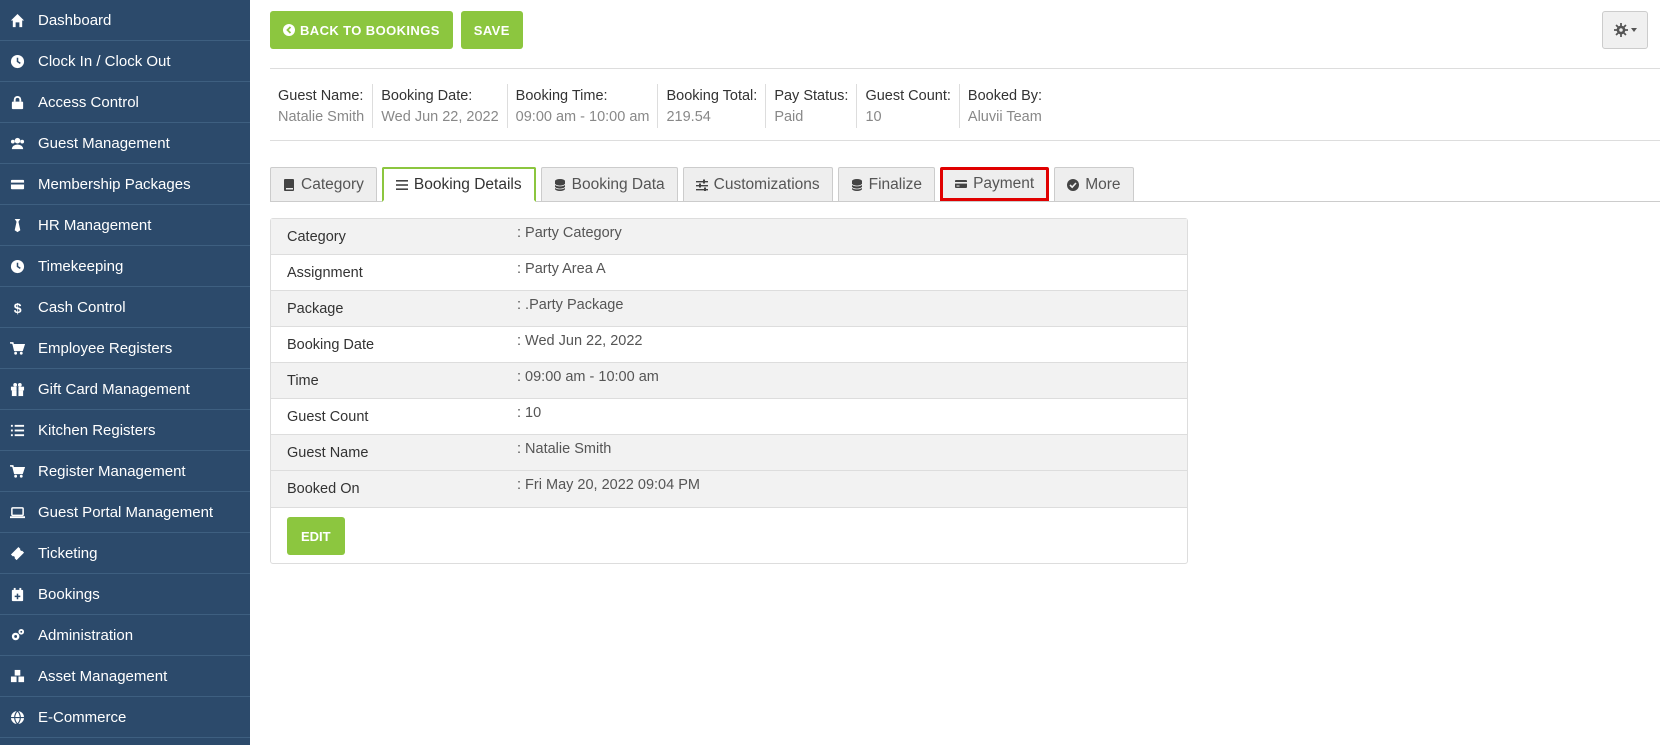 This screenshot has width=1680, height=745. I want to click on sidebar-item-label: Timekeeping, so click(81, 266).